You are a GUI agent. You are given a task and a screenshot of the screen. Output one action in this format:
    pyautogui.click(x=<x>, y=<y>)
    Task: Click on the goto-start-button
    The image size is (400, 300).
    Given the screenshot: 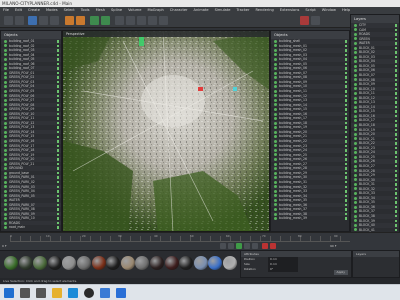 What is the action you would take?
    pyautogui.click(x=223, y=246)
    